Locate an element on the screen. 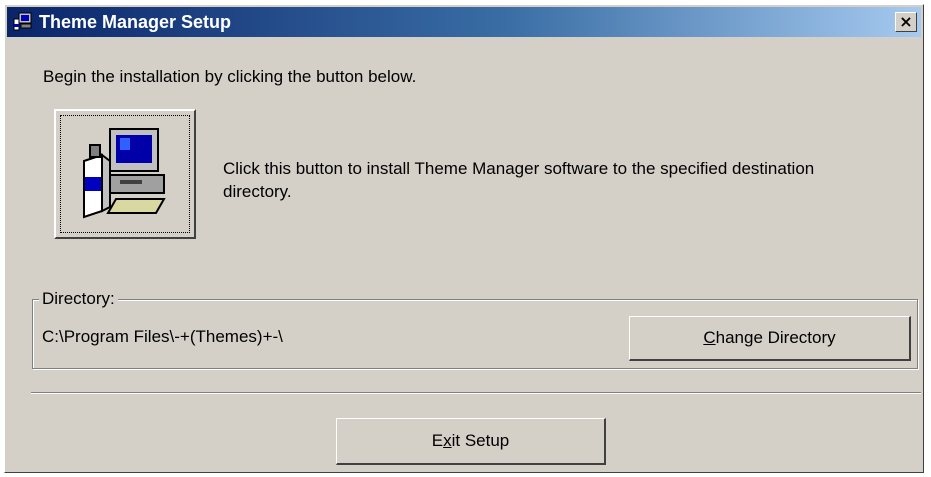 Image resolution: width=931 pixels, height=477 pixels. directory-label: Directory: is located at coordinates (78, 299).